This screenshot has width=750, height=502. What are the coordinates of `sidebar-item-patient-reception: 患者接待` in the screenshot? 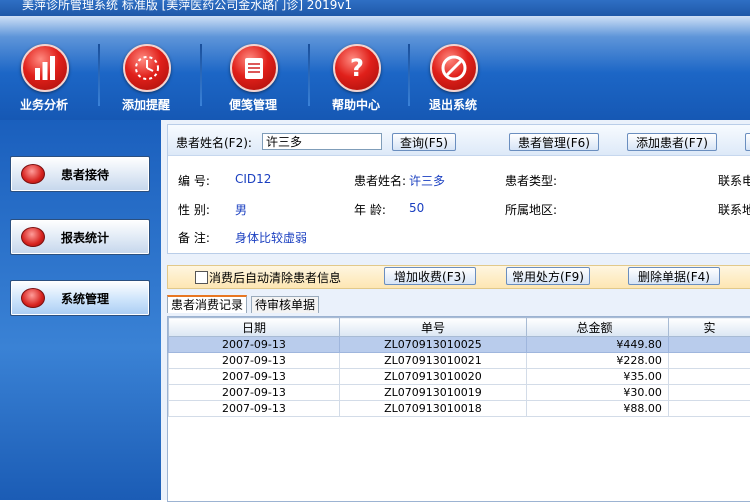 It's located at (80, 174).